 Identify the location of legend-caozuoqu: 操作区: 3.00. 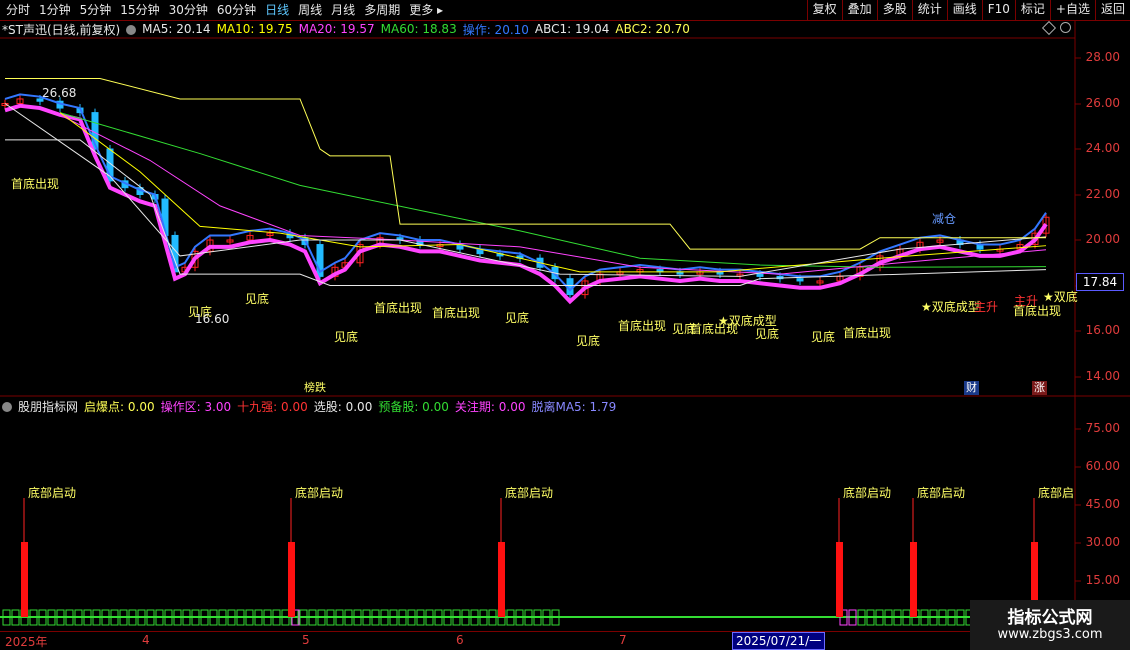
(196, 406).